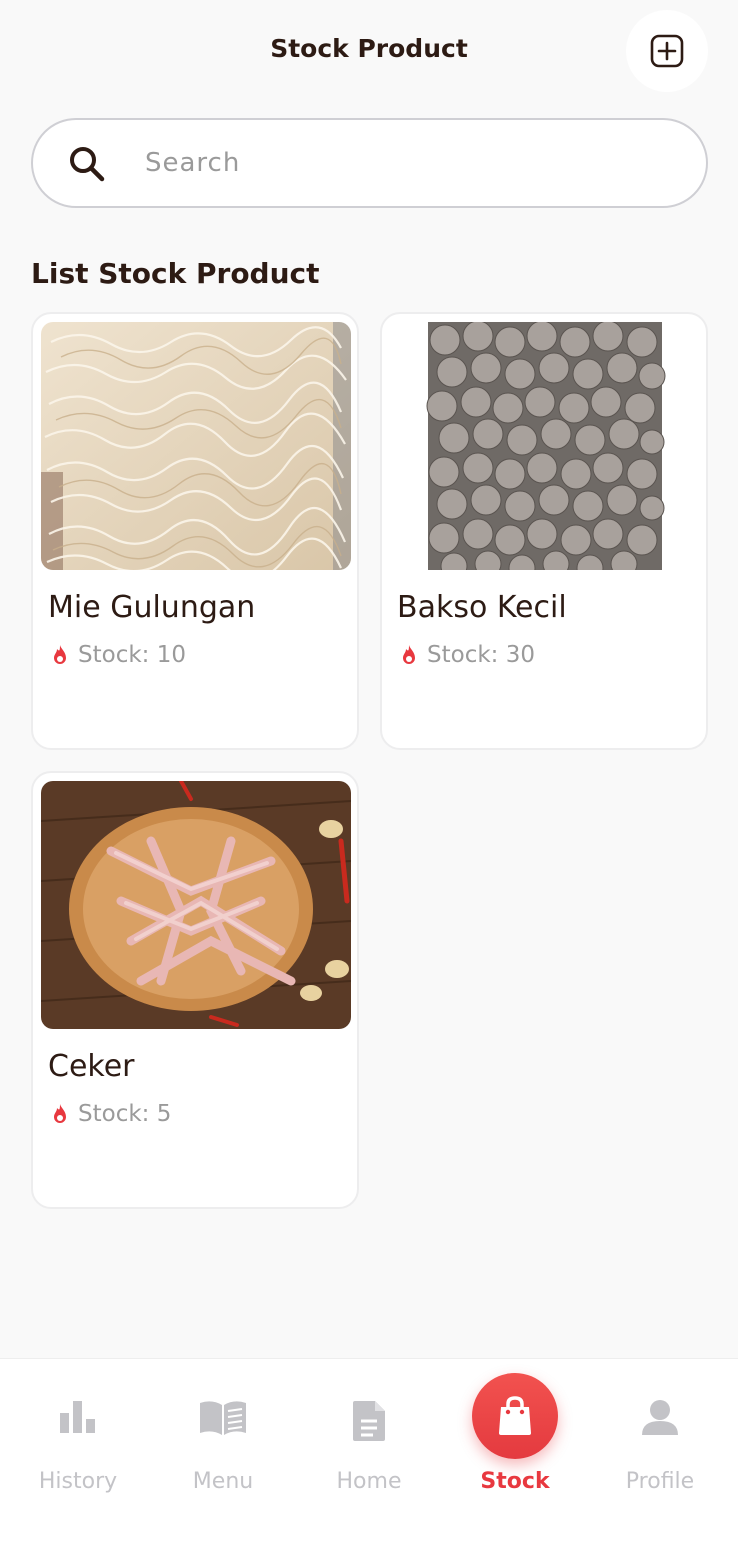 This screenshot has width=738, height=1546. I want to click on nav-label: Profile, so click(660, 1481).